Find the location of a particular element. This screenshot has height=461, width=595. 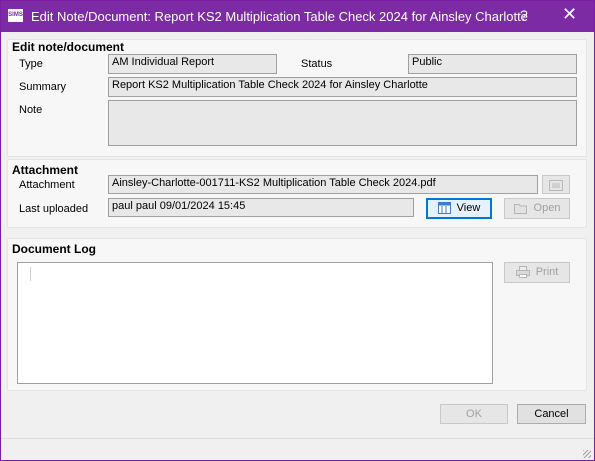

type-label: Type is located at coordinates (31, 64).